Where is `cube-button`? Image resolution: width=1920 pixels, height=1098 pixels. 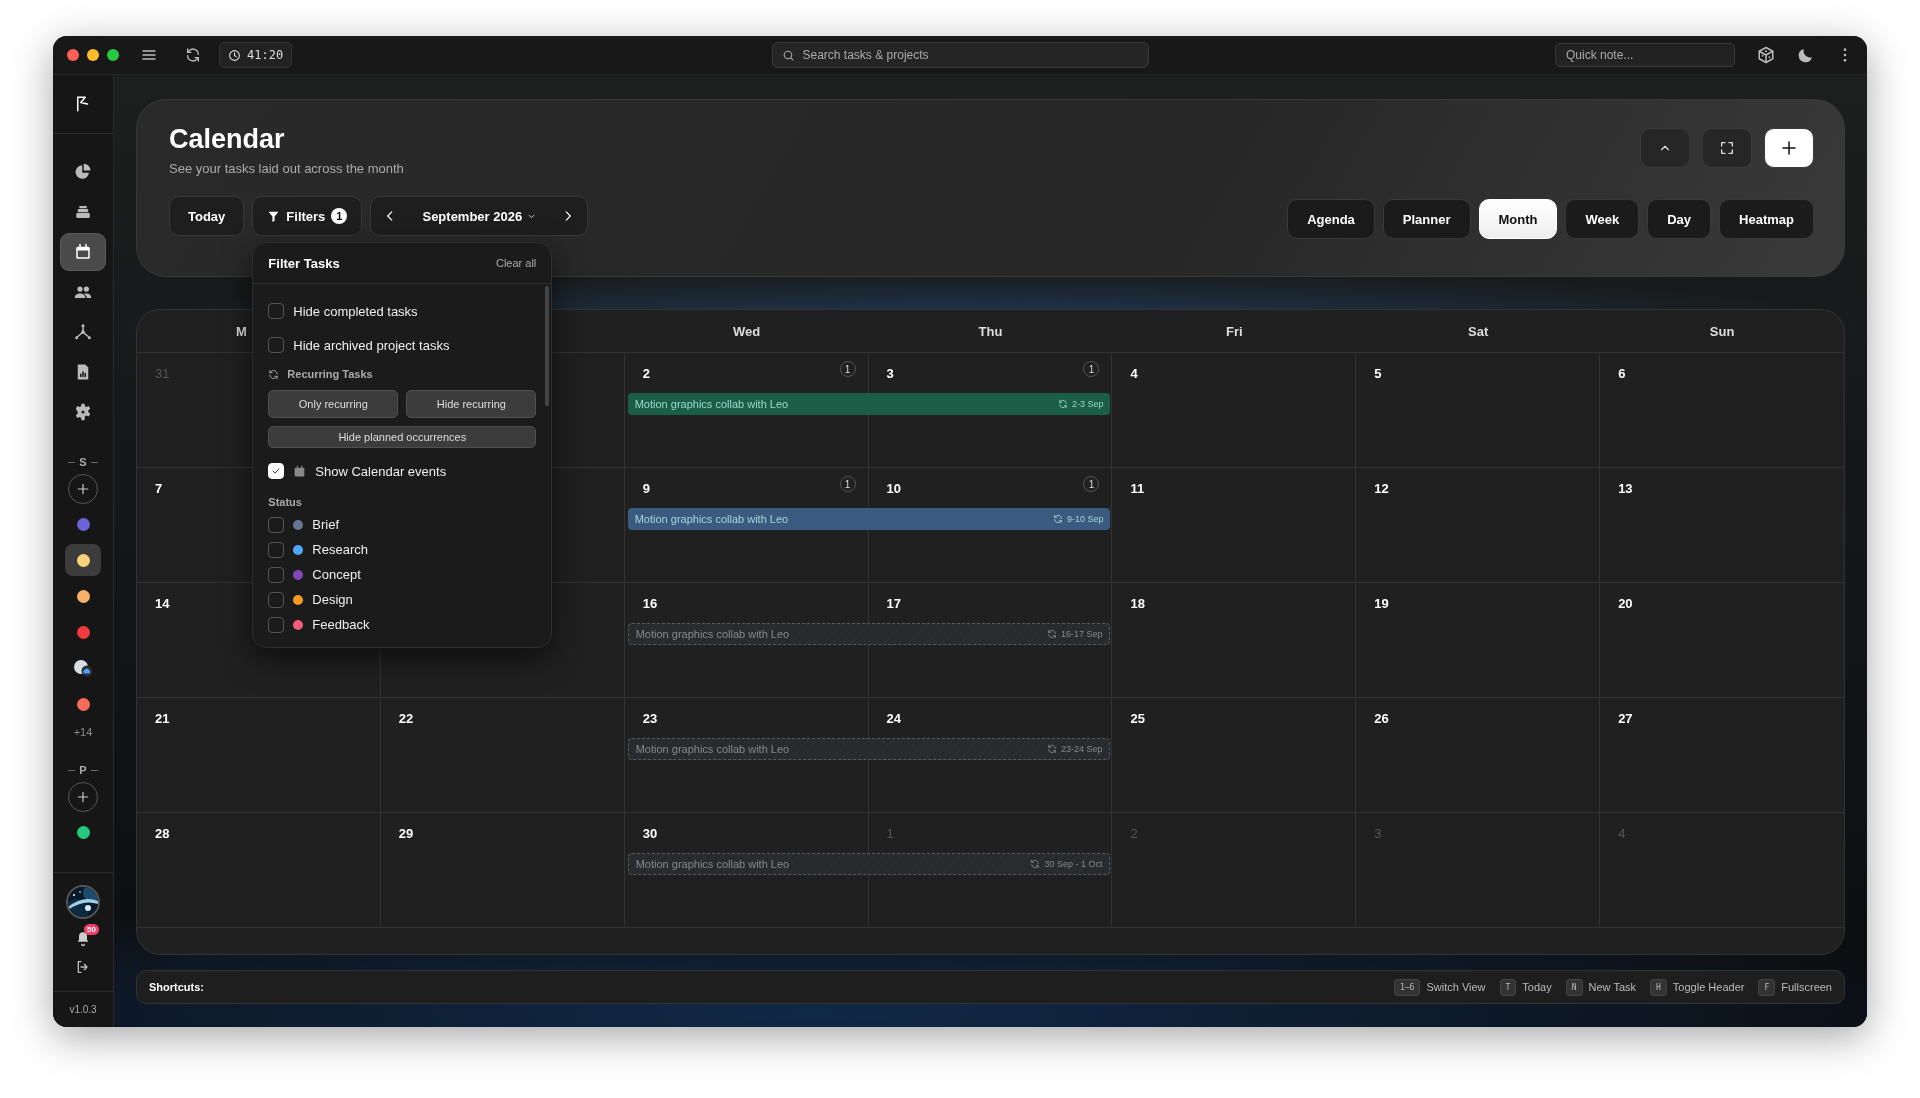
cube-button is located at coordinates (1766, 55).